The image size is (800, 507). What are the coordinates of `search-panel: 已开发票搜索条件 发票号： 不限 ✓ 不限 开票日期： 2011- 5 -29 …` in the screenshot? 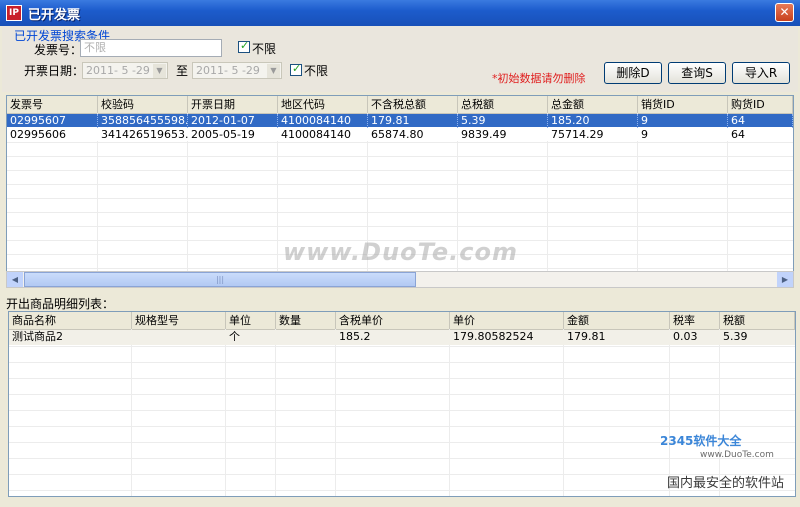 It's located at (400, 59).